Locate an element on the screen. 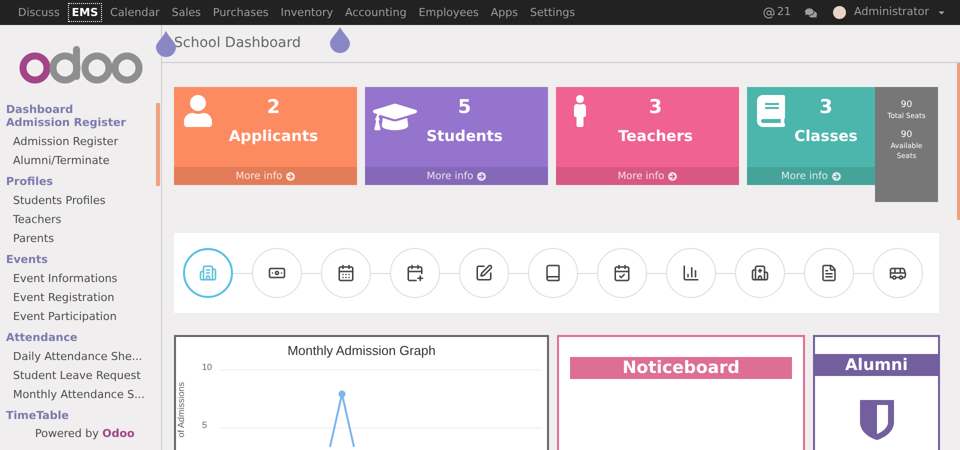  mention-count: 21 is located at coordinates (784, 12).